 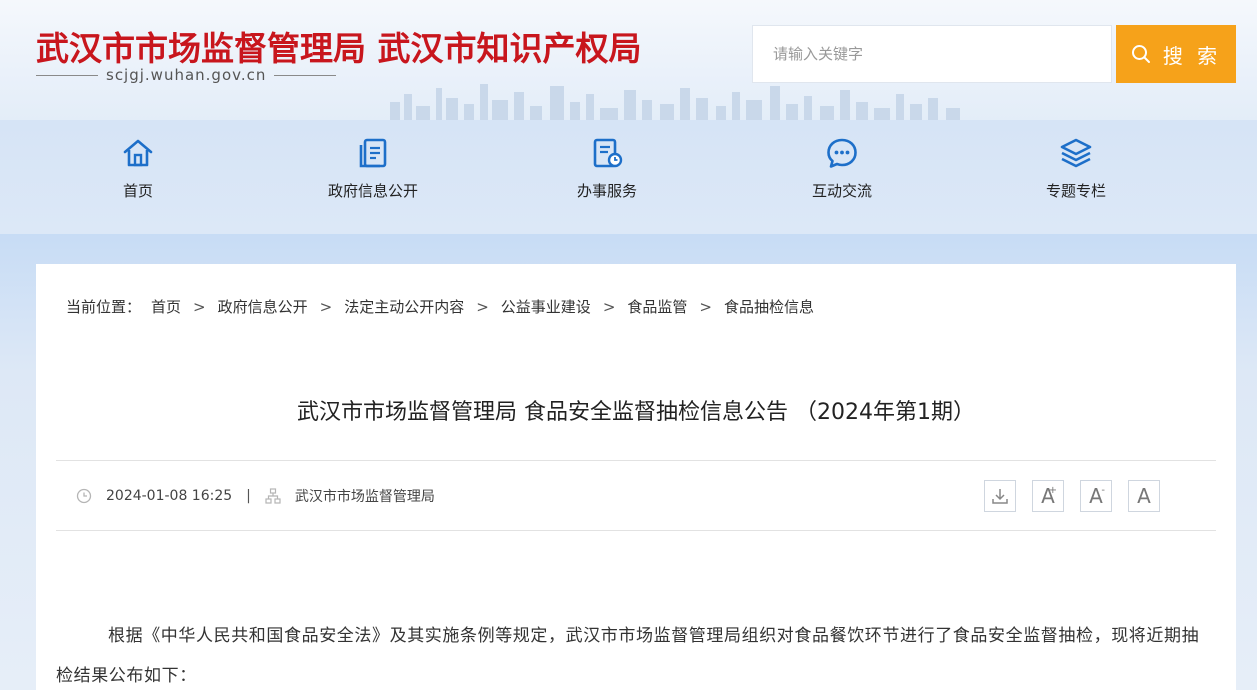 What do you see at coordinates (842, 153) in the screenshot?
I see `chat-icon` at bounding box center [842, 153].